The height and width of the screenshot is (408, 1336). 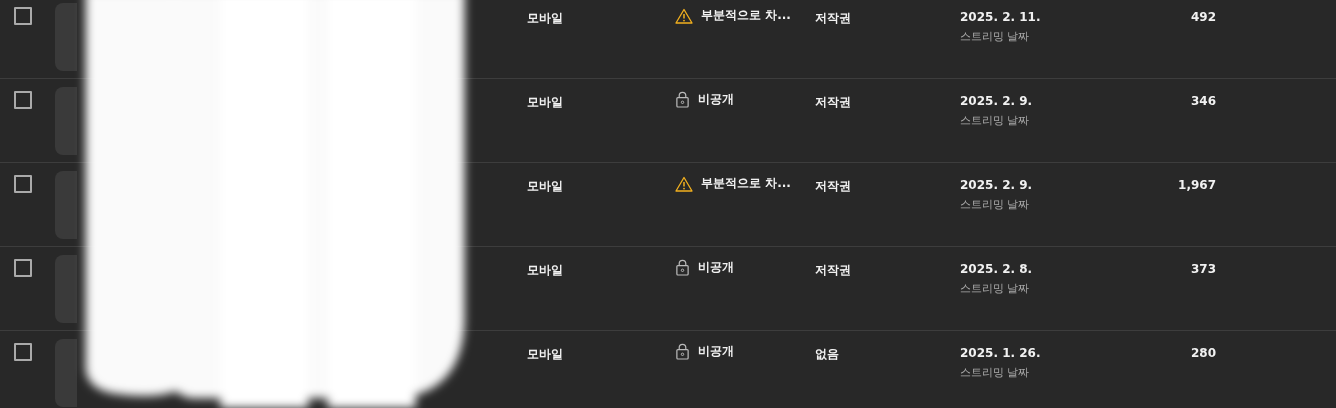 I want to click on date-text: 2025. 2. 8., so click(x=997, y=269).